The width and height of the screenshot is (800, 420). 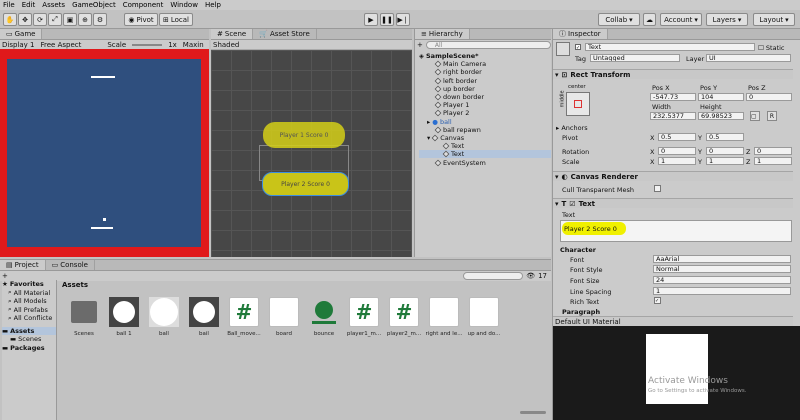 What do you see at coordinates (70, 19) in the screenshot?
I see `rect-tool-icon: ▣` at bounding box center [70, 19].